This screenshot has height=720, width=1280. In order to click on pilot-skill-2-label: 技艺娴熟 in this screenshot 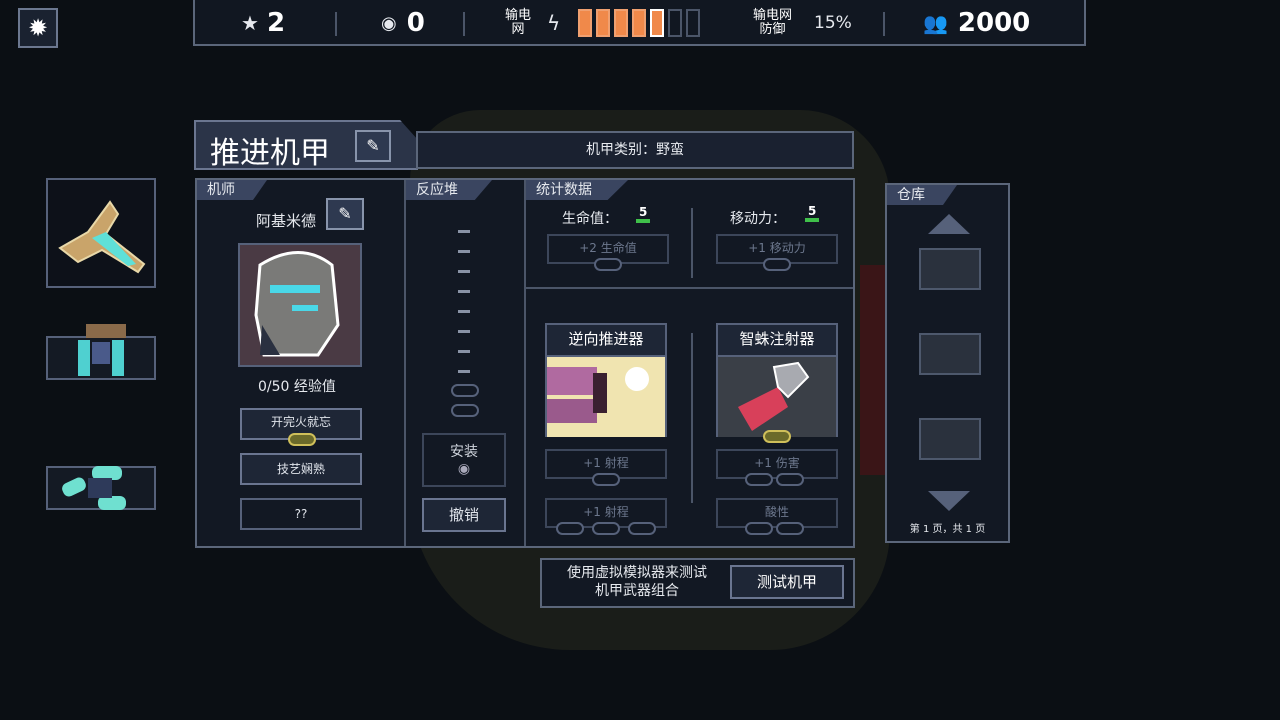, I will do `click(300, 469)`.